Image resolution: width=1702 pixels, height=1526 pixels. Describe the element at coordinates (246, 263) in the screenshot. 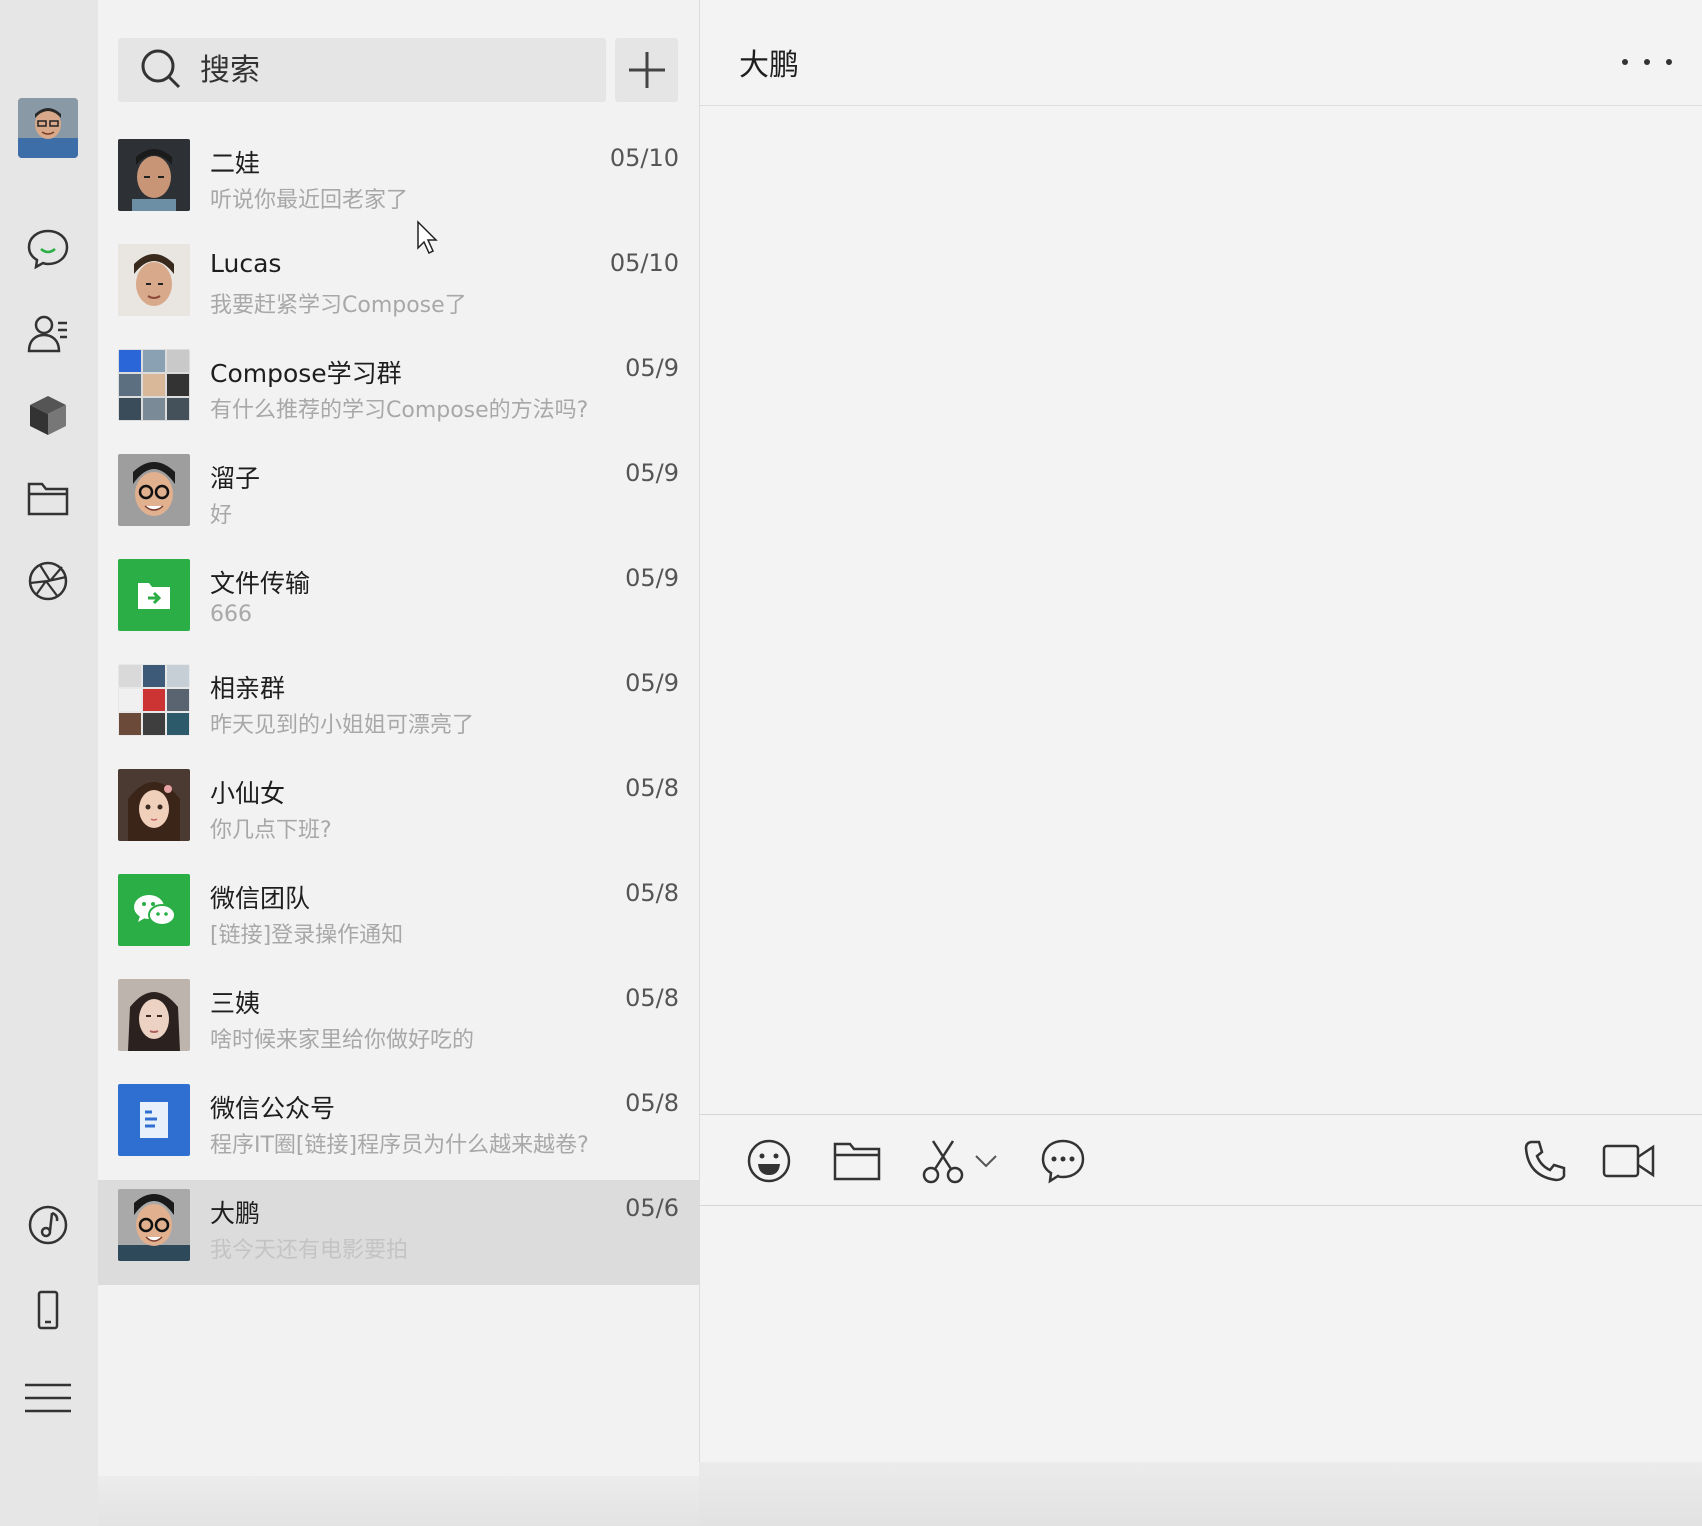

I see `chat-name: Lucas` at that location.